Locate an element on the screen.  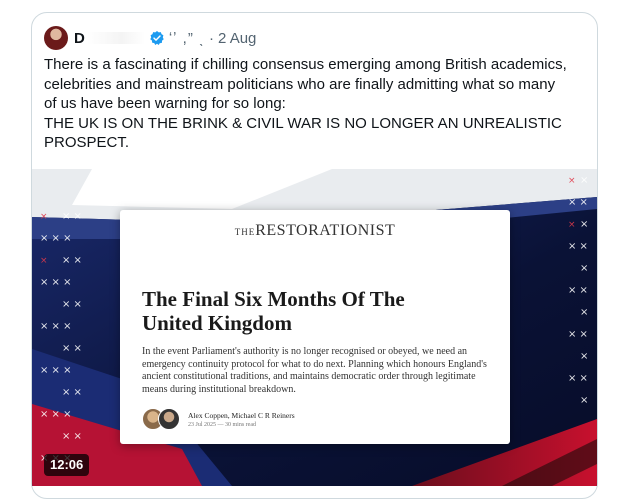
avatar is located at coordinates (56, 38).